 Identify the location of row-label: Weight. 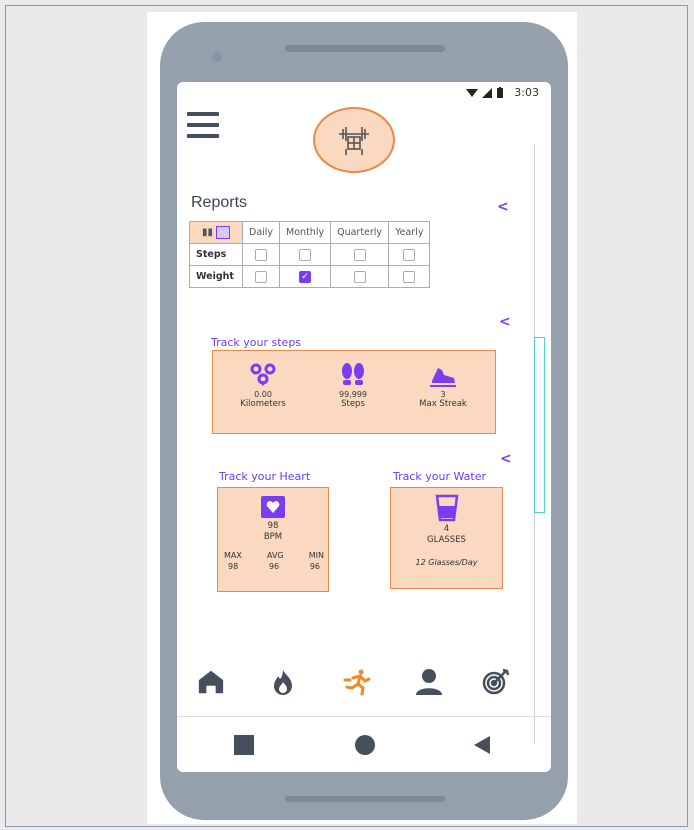
(216, 276).